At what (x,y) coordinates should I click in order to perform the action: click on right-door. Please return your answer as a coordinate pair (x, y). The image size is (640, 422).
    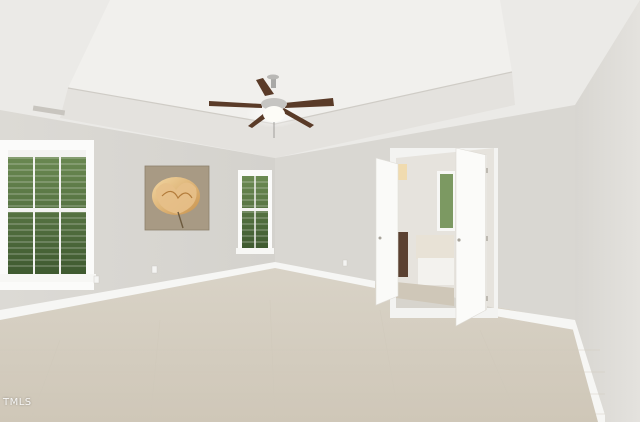
    Looking at the image, I should click on (471, 237).